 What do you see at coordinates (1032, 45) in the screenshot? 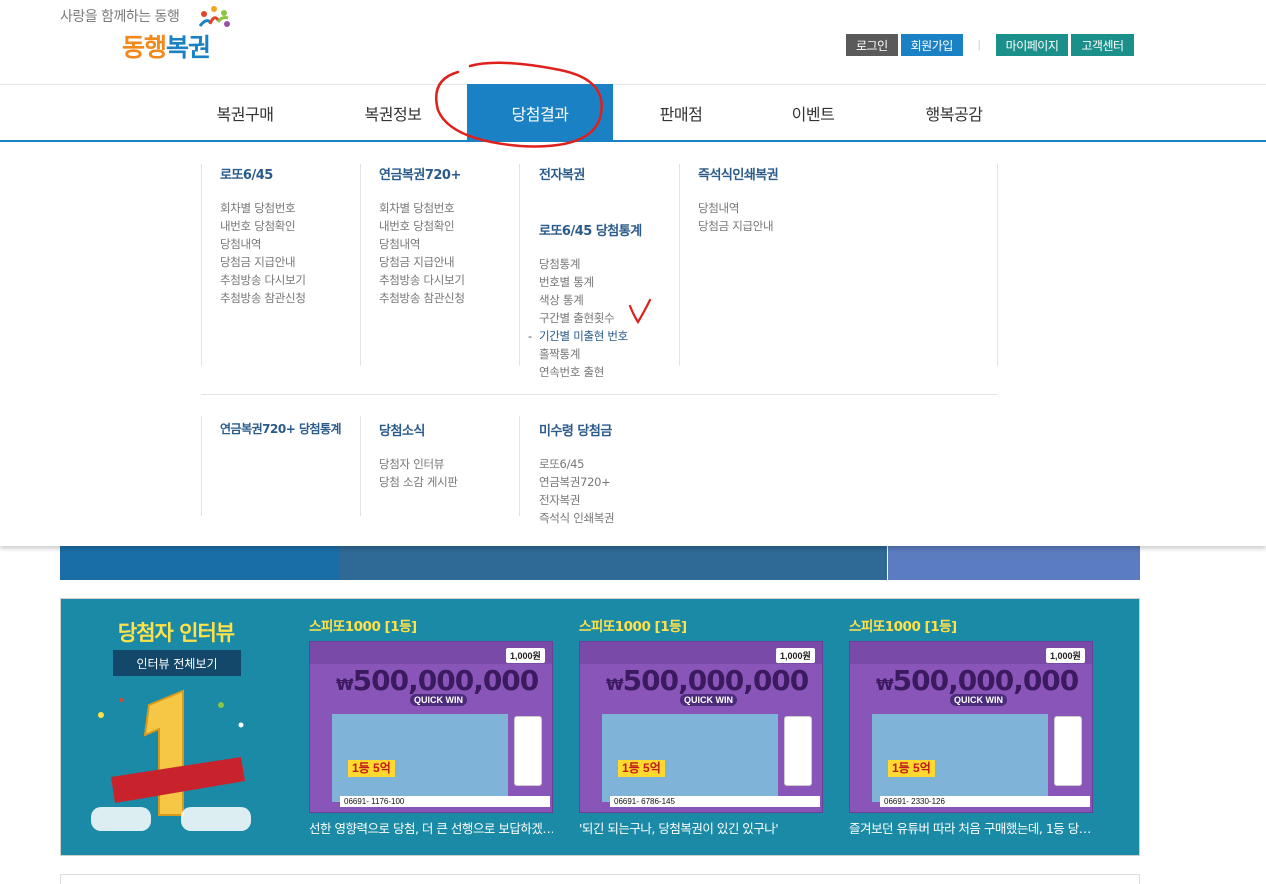
I see `mypage-button: 마이페이지` at bounding box center [1032, 45].